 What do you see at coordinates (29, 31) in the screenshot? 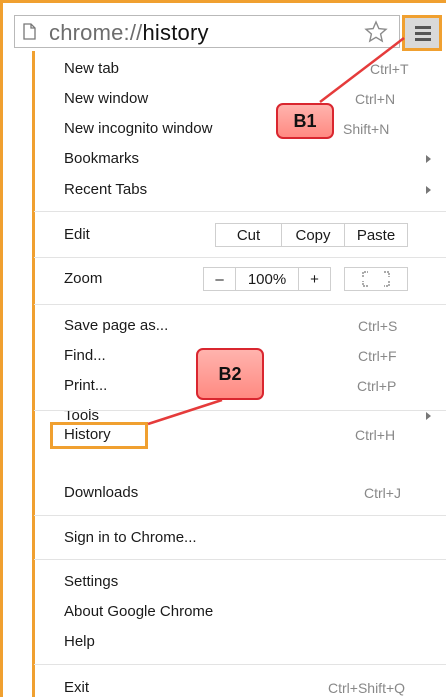
I see `page-icon` at bounding box center [29, 31].